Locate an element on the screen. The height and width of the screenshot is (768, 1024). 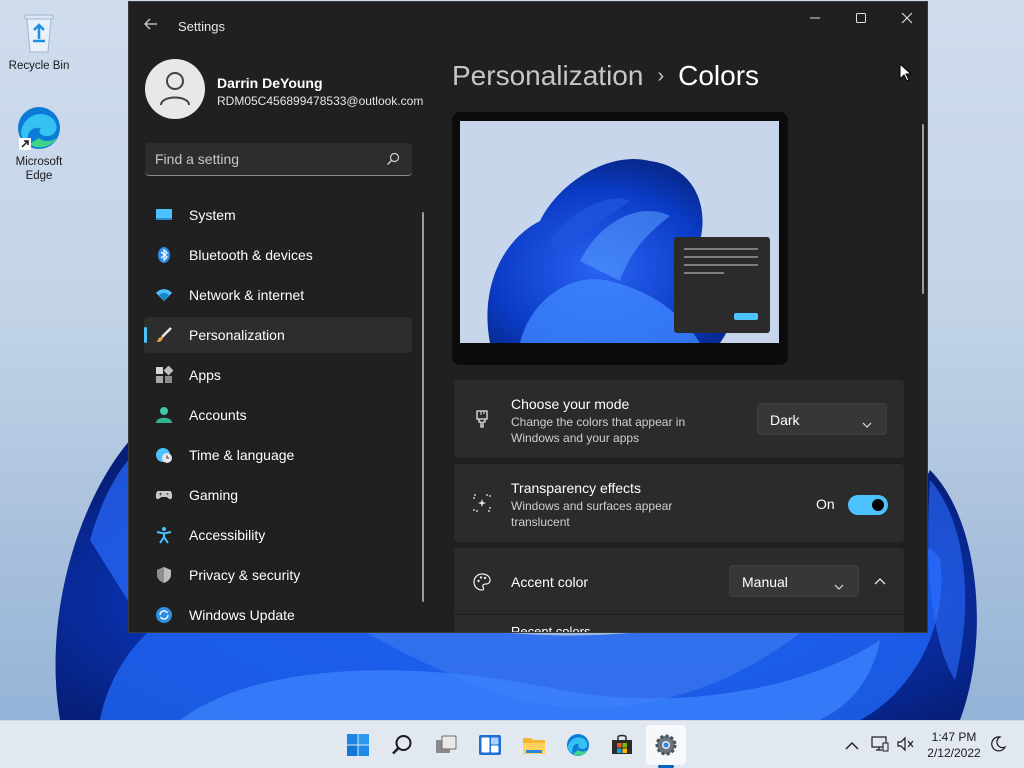
desktop-icon-recycle-bin: Recycle Bin is located at coordinates (39, 40).